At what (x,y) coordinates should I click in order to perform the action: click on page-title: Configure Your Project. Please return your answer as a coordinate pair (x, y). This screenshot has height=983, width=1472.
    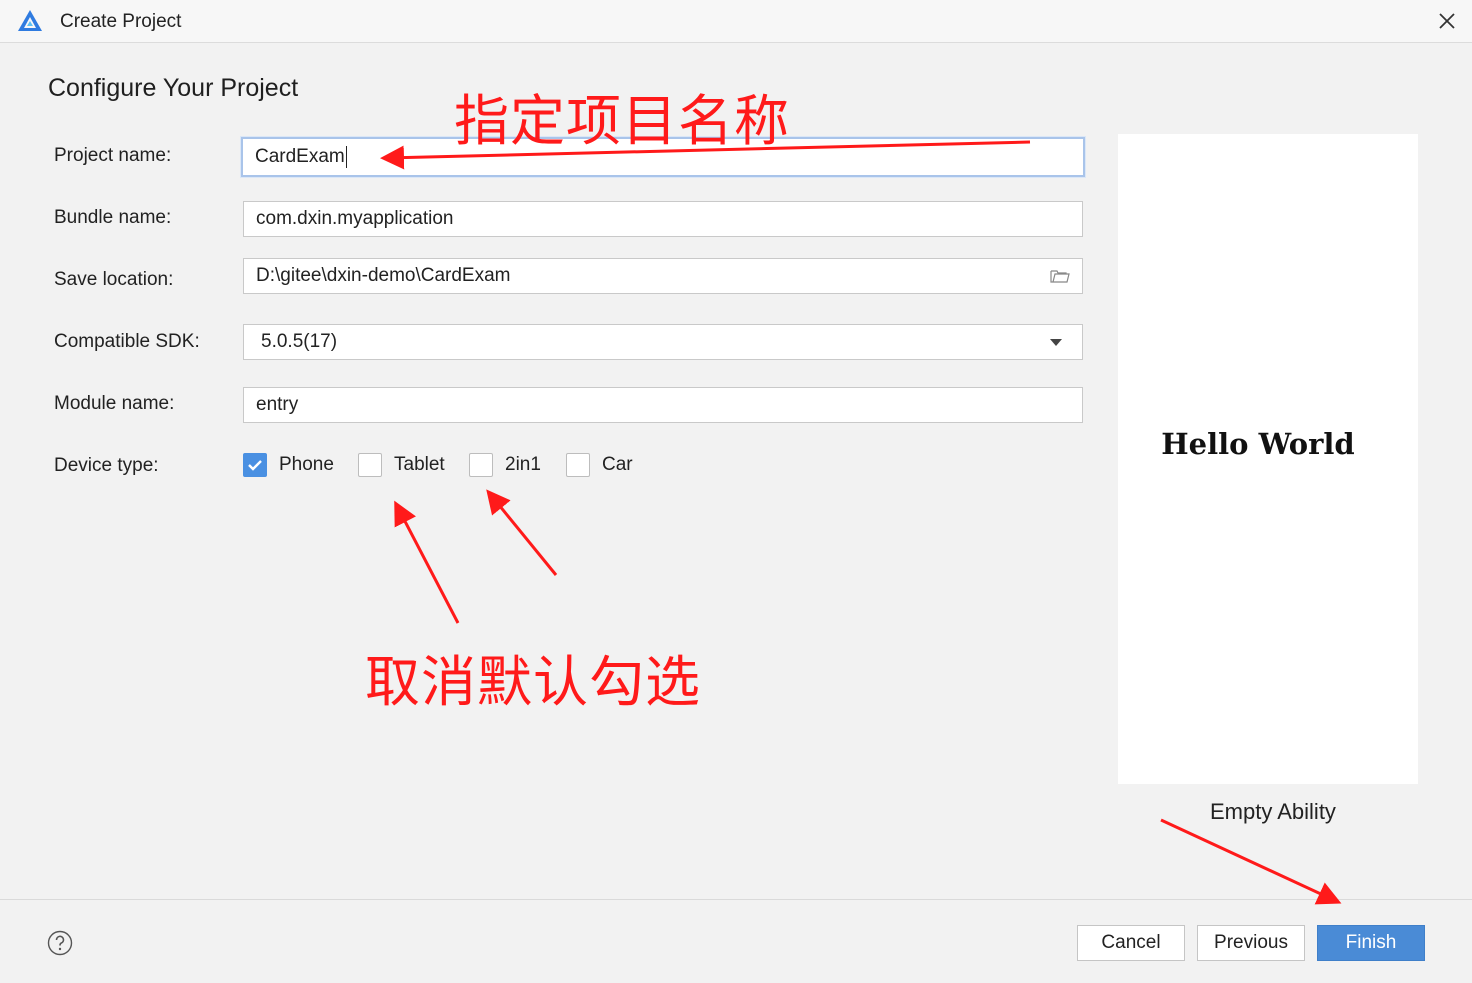
    Looking at the image, I should click on (173, 88).